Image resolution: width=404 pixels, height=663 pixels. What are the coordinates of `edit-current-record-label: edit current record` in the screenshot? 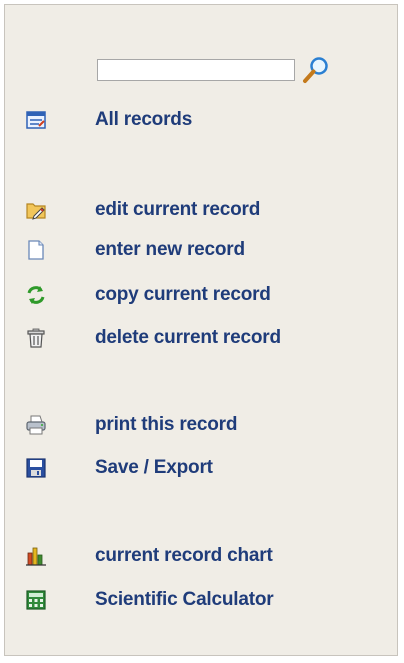 It's located at (178, 209).